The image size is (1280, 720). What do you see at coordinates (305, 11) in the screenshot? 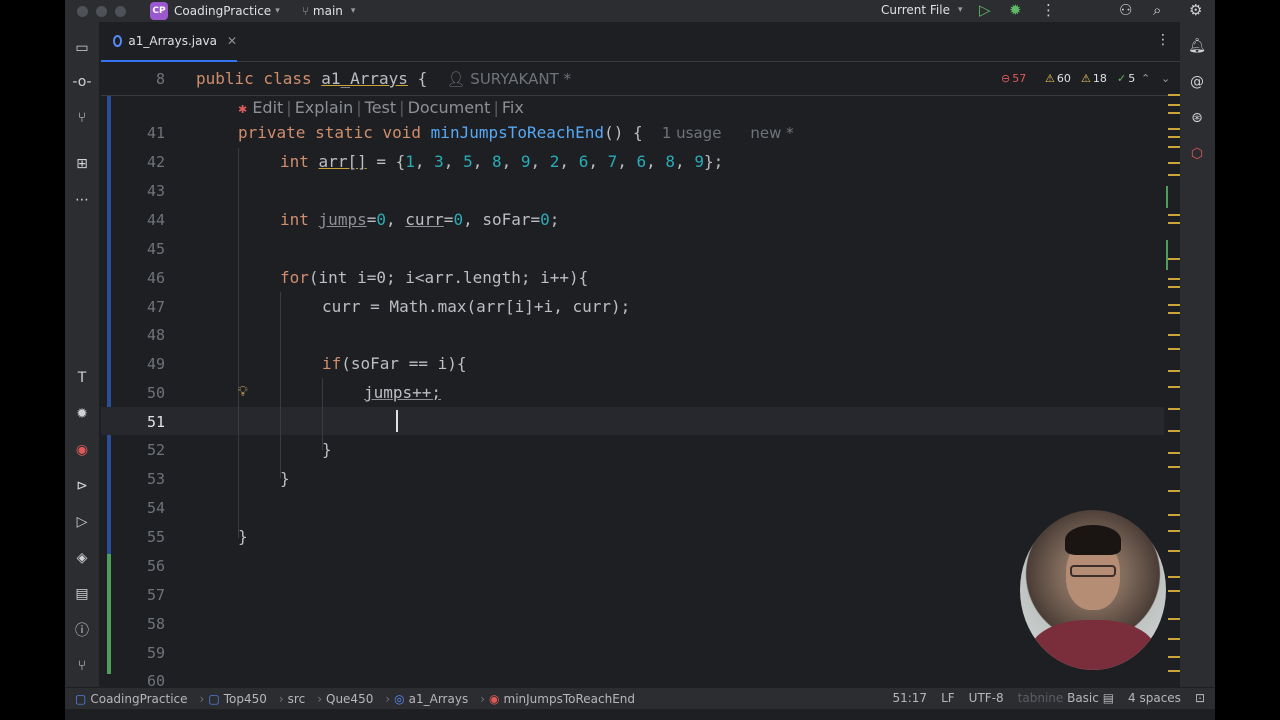
I see `branch-icon: ⑂` at bounding box center [305, 11].